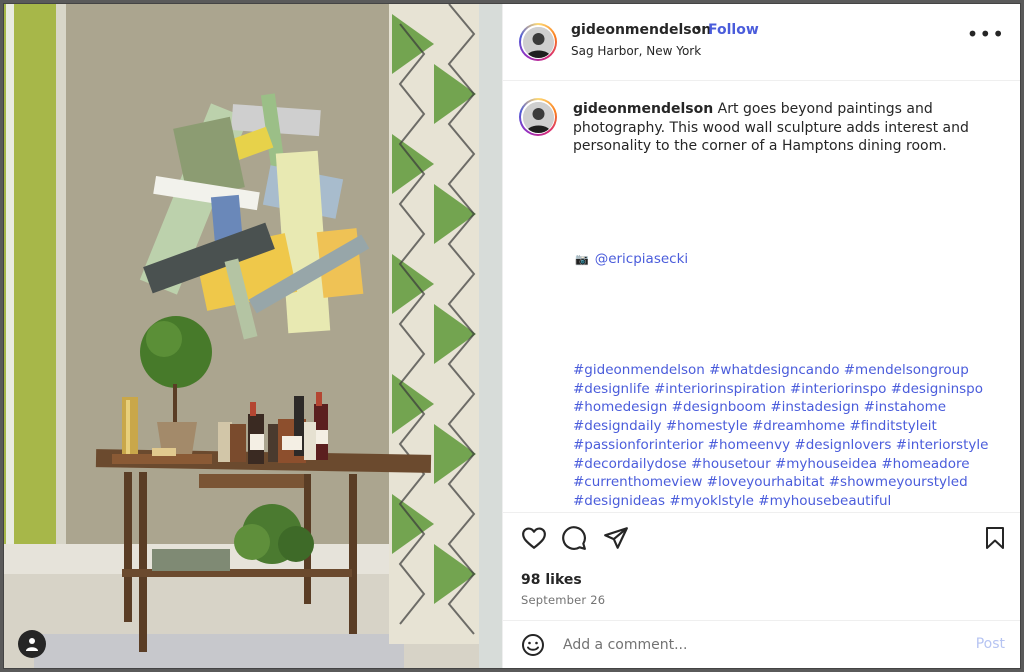 The width and height of the screenshot is (1024, 672). I want to click on hashtag-link: #gideonmendelson, so click(639, 370).